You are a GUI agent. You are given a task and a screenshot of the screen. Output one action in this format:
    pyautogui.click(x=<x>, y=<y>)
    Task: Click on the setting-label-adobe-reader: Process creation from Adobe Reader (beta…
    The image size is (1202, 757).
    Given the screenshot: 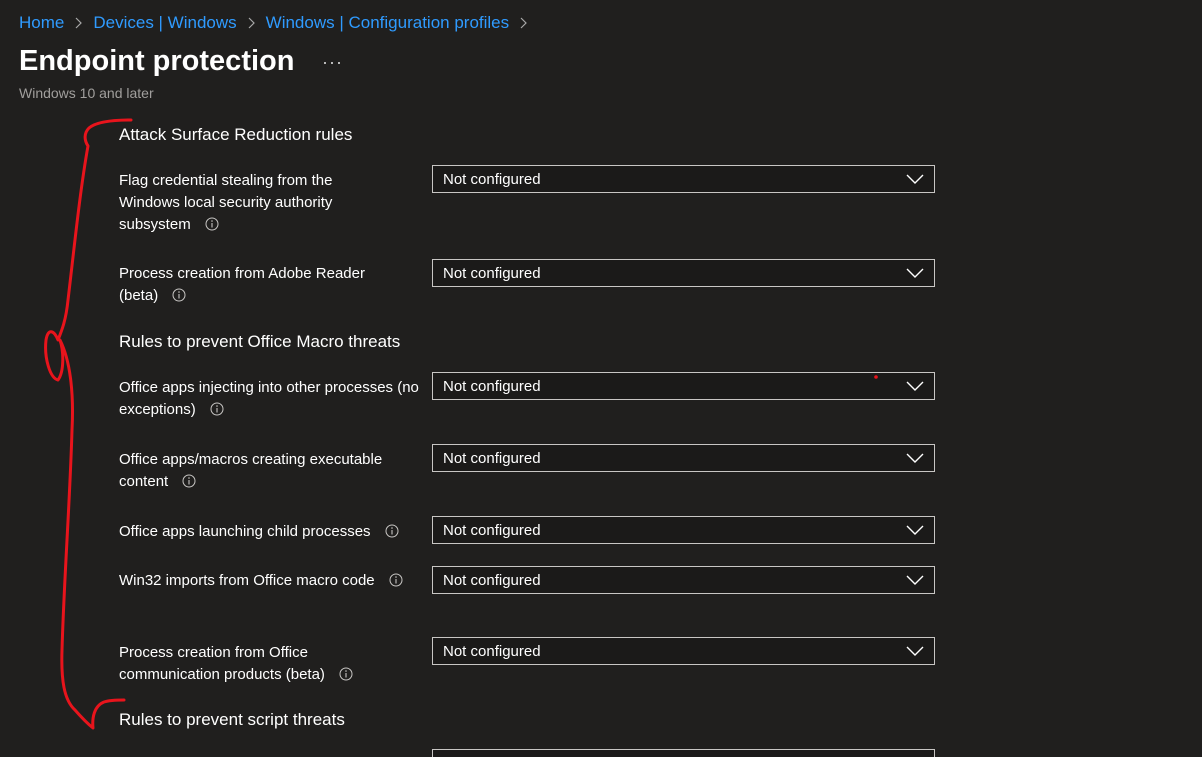 What is the action you would take?
    pyautogui.click(x=259, y=285)
    